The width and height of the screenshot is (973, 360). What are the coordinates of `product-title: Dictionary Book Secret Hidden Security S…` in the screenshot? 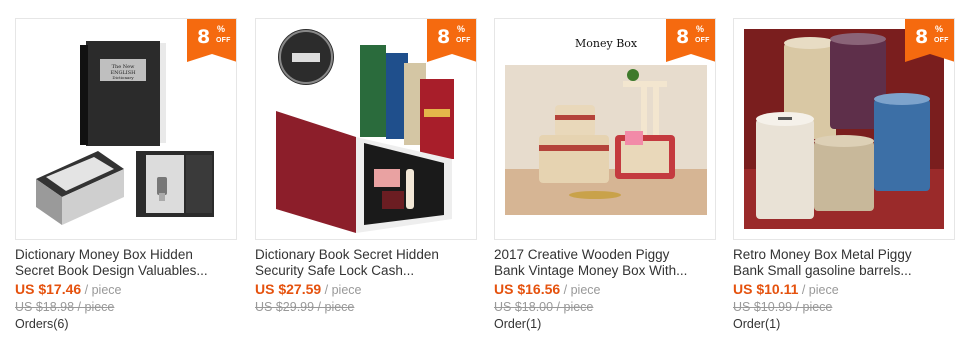 It's located at (366, 263).